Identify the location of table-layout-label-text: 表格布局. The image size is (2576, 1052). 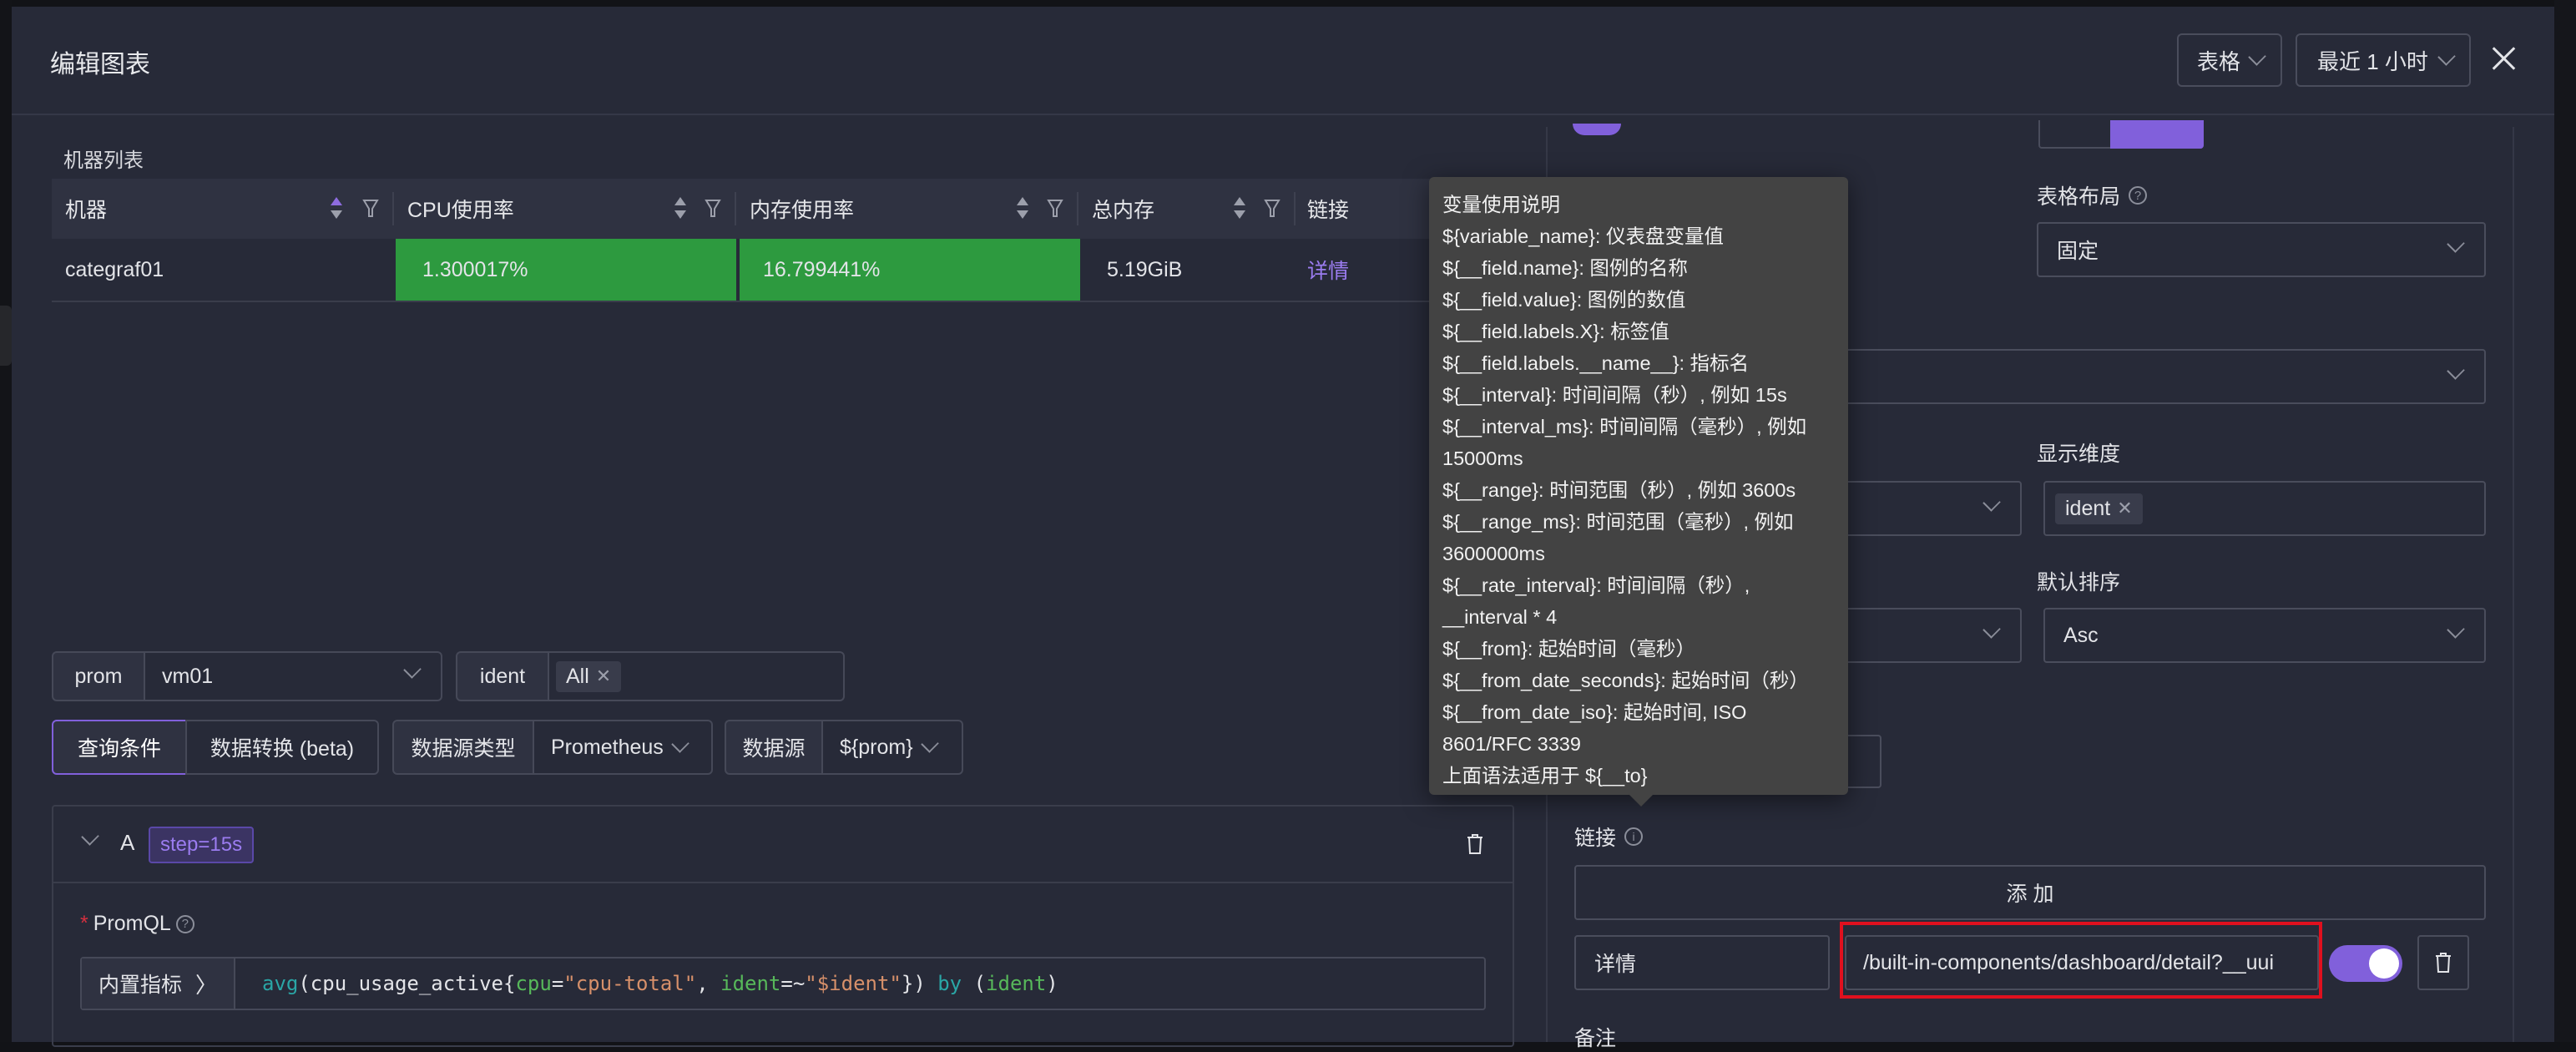
(2079, 197).